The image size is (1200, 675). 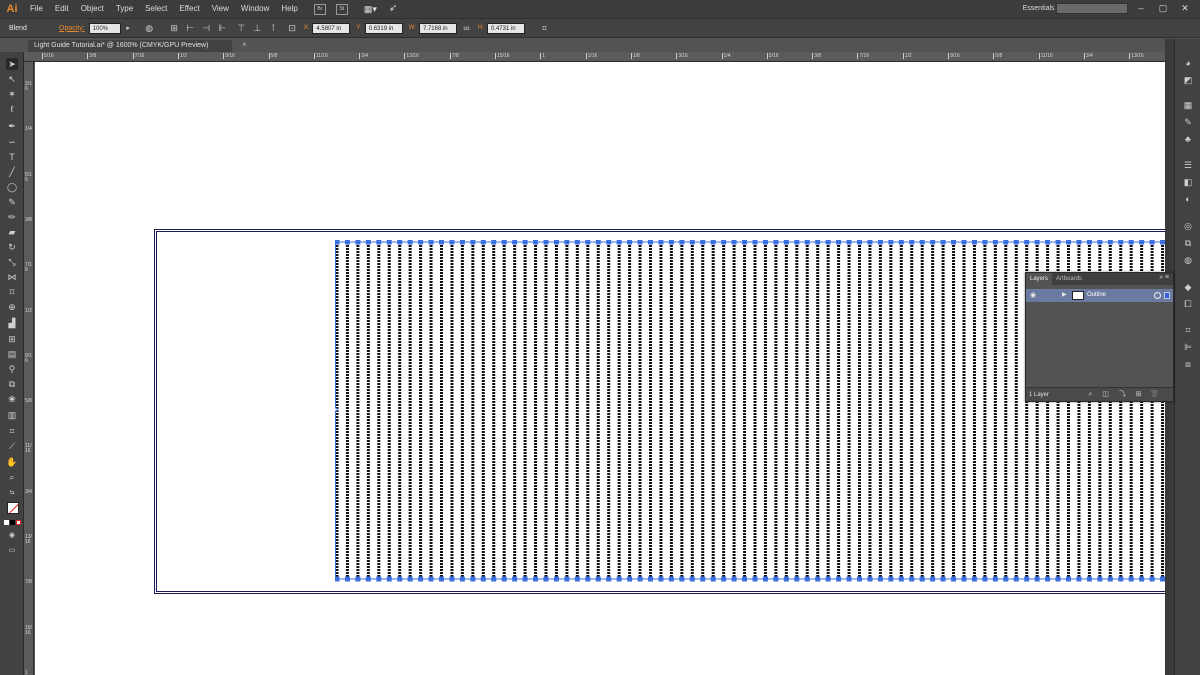 What do you see at coordinates (1188, 199) in the screenshot?
I see `transparency-icon: ◐` at bounding box center [1188, 199].